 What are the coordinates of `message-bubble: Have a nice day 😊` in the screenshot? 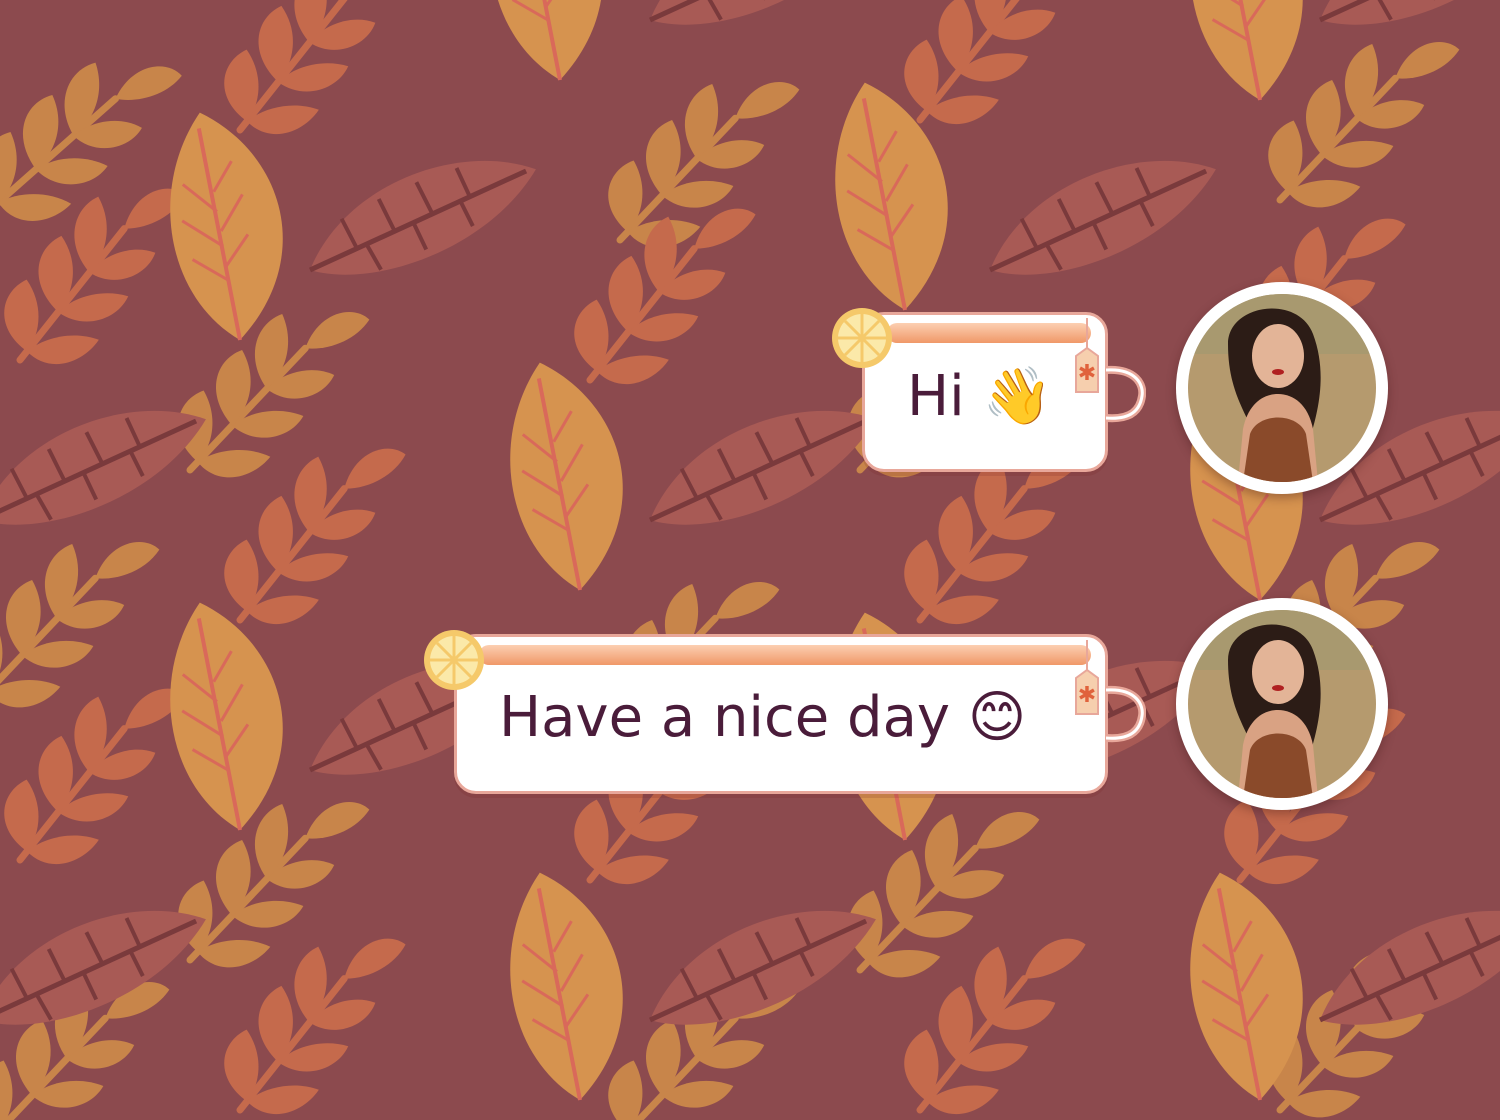 It's located at (781, 714).